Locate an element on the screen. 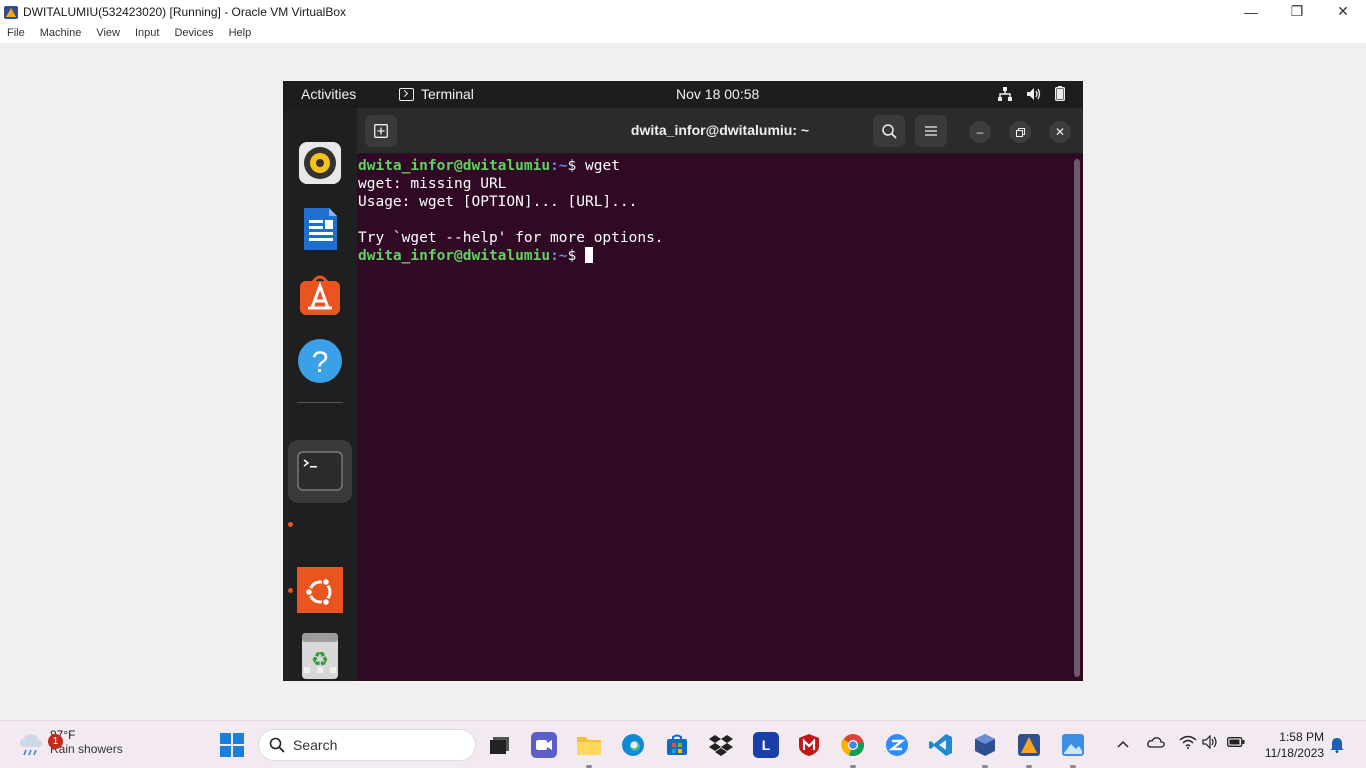 The width and height of the screenshot is (1366, 768). chrome-icon is located at coordinates (853, 745).